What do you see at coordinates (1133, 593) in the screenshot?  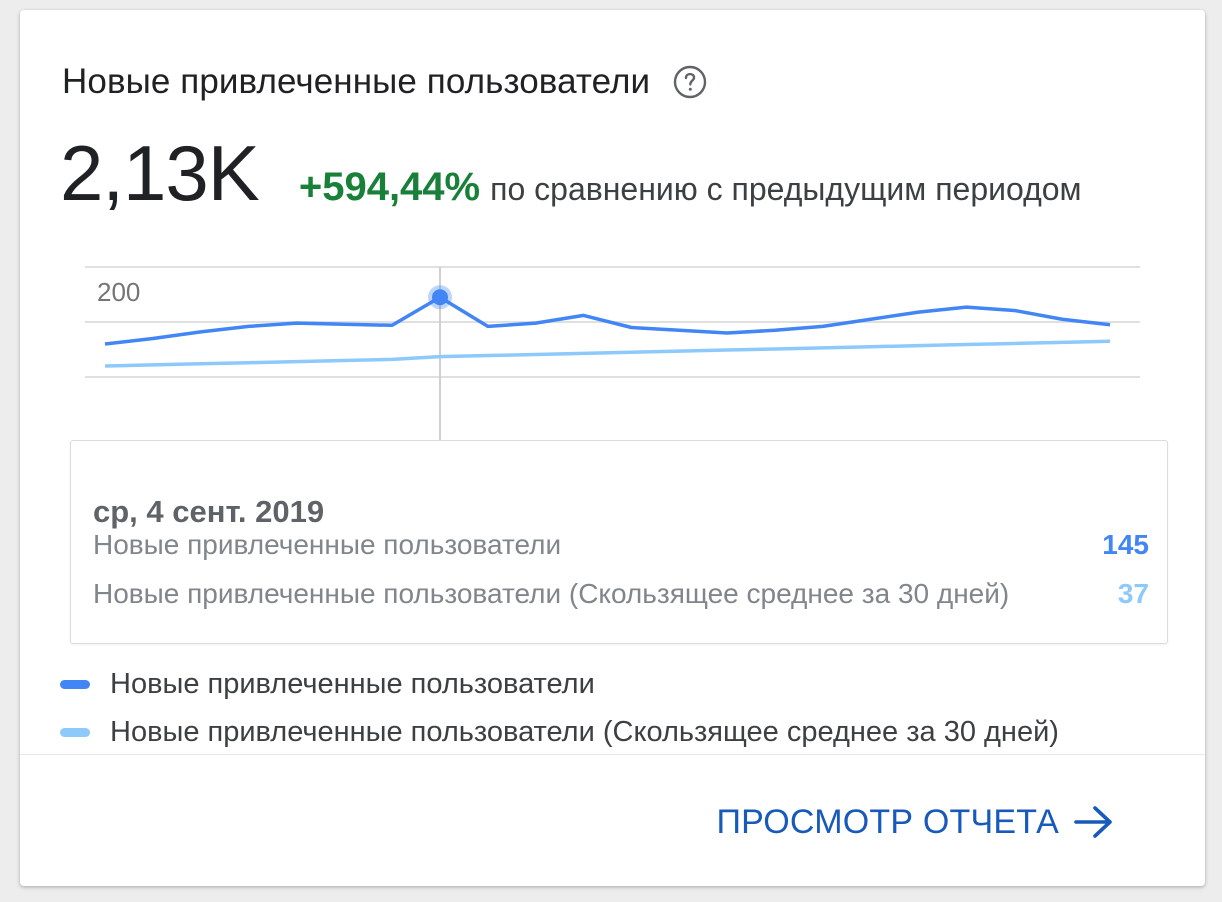 I see `tooltip-row-value: 37` at bounding box center [1133, 593].